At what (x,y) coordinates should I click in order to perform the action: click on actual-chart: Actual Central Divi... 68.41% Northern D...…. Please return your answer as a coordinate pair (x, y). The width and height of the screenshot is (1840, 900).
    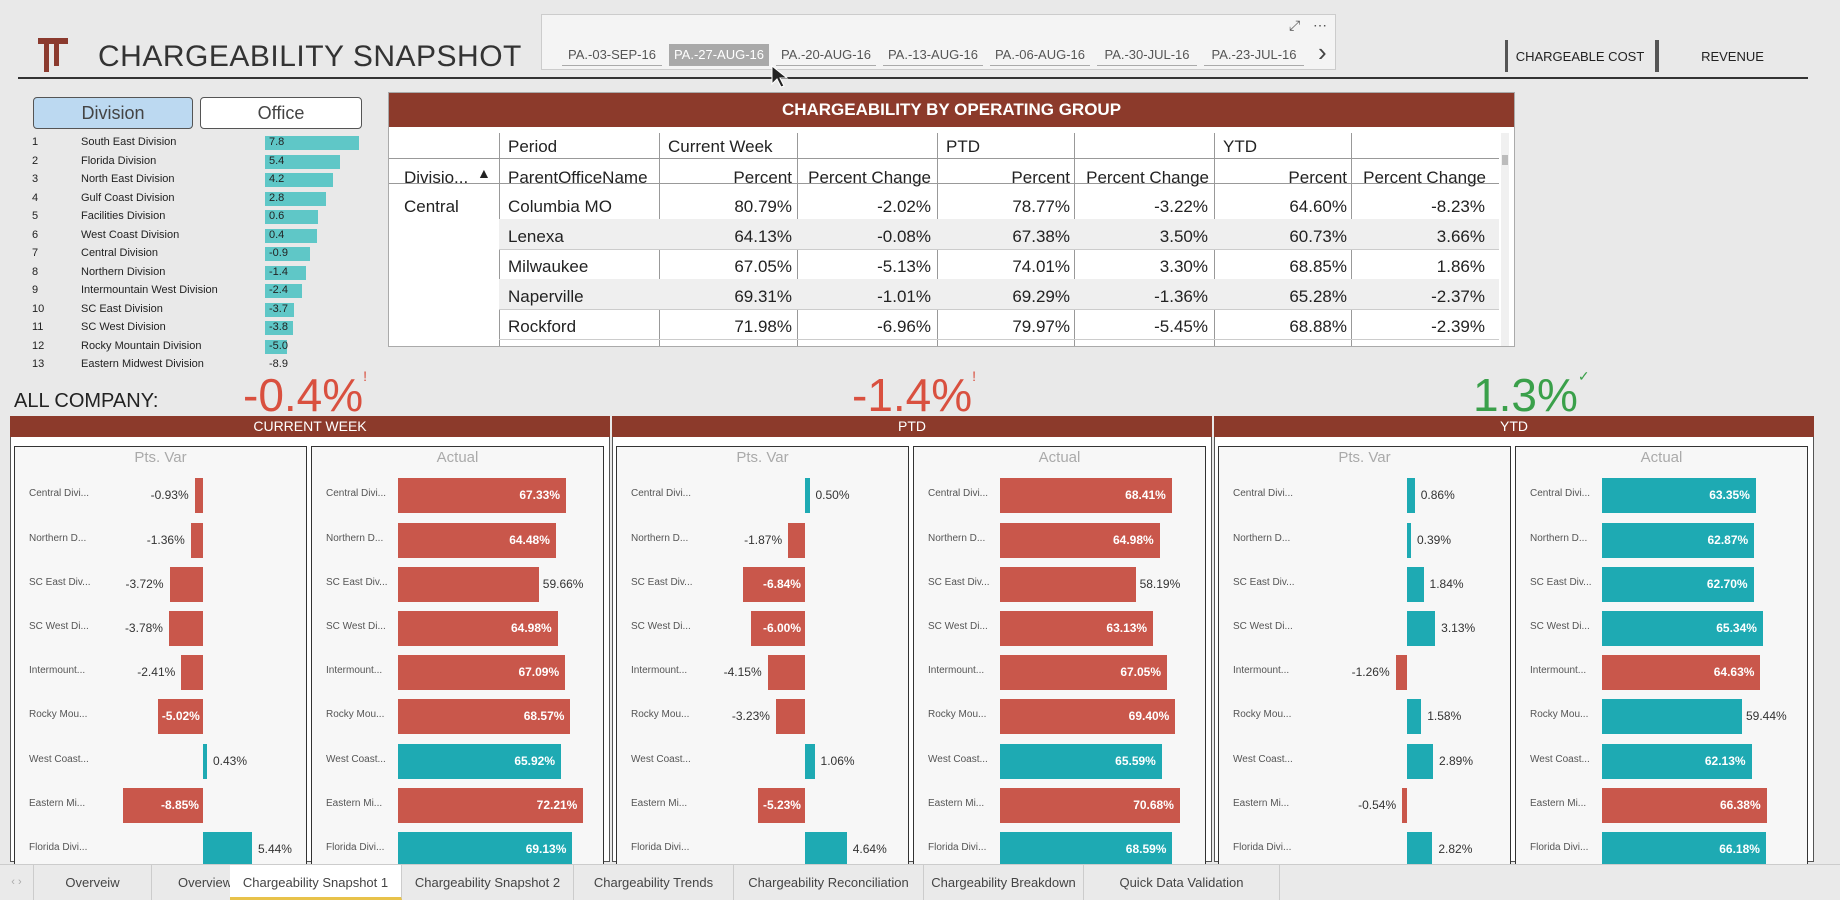
    Looking at the image, I should click on (1059, 656).